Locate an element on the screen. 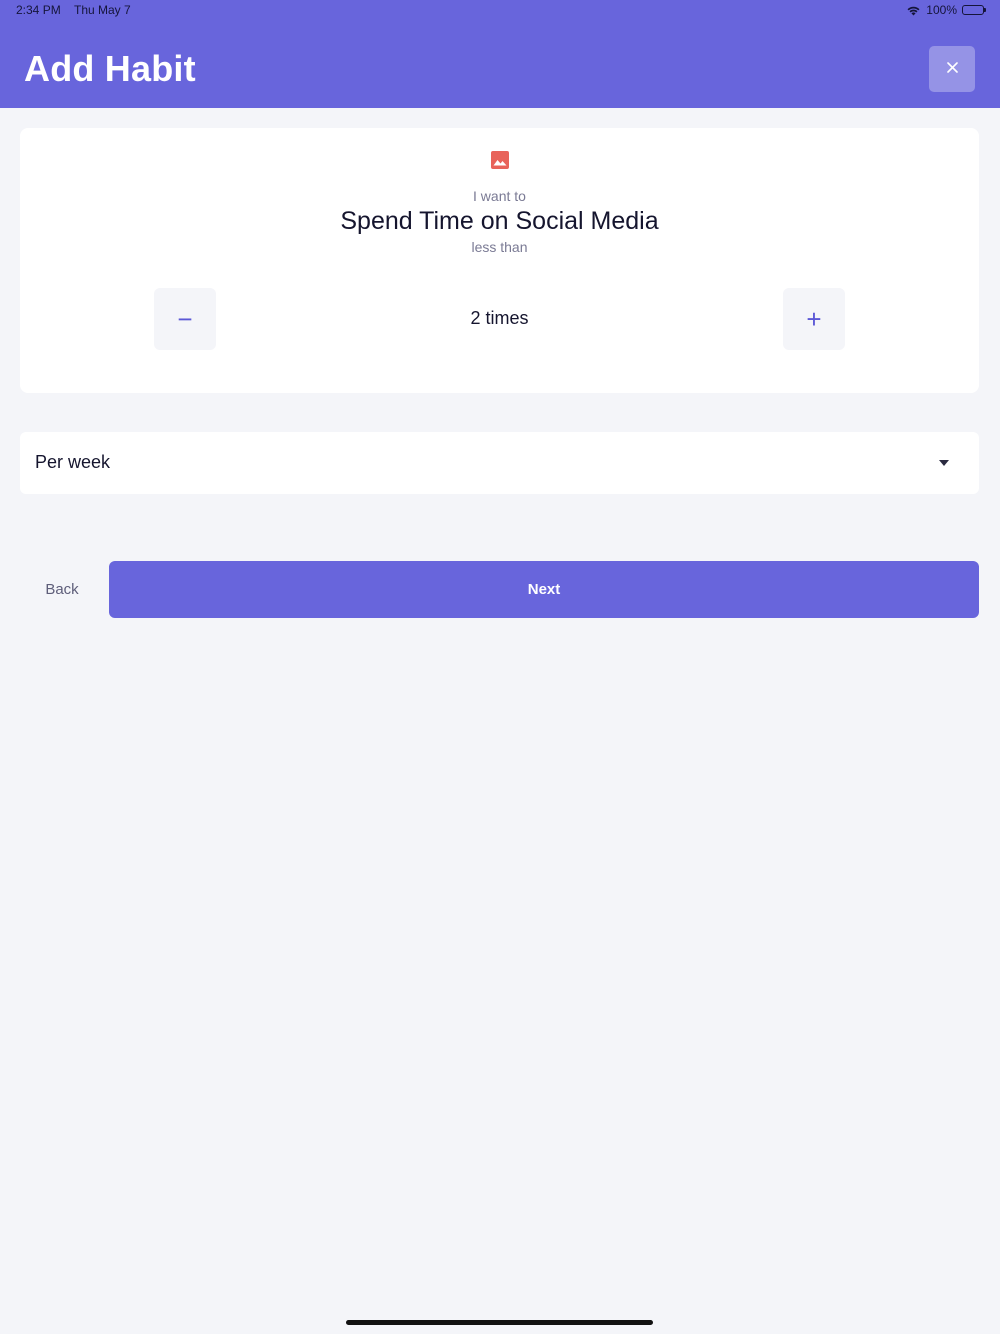 The width and height of the screenshot is (1000, 1334). status-indicators: 100% is located at coordinates (946, 10).